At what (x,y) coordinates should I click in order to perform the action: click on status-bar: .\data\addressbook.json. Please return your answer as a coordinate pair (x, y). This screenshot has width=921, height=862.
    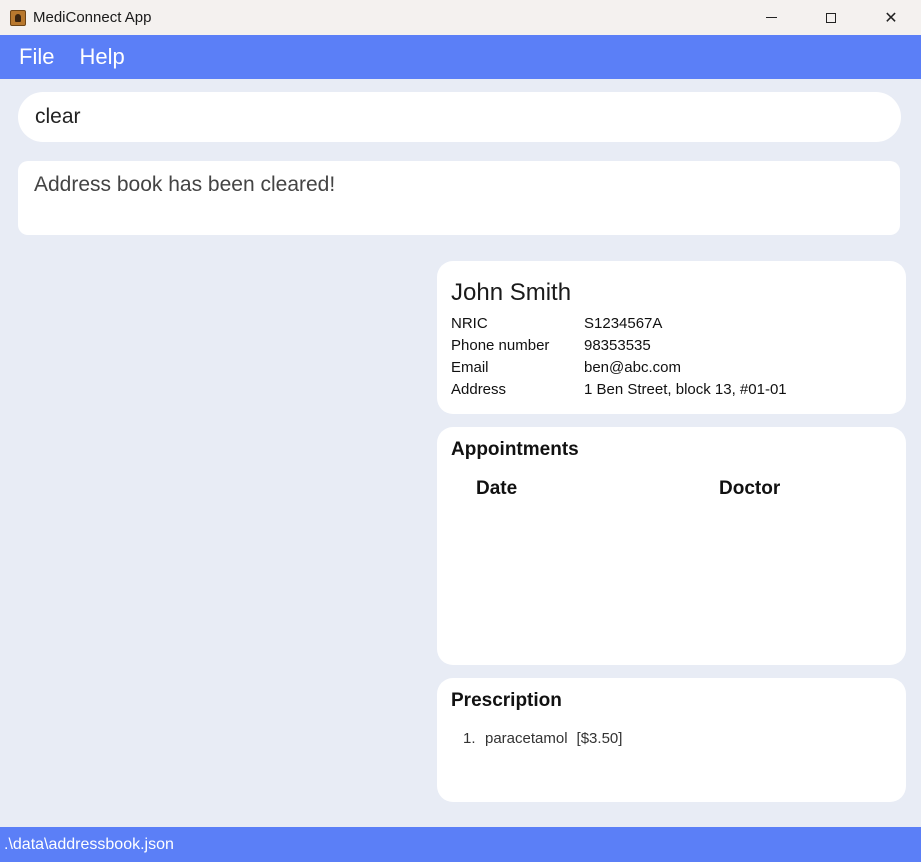
    Looking at the image, I should click on (460, 844).